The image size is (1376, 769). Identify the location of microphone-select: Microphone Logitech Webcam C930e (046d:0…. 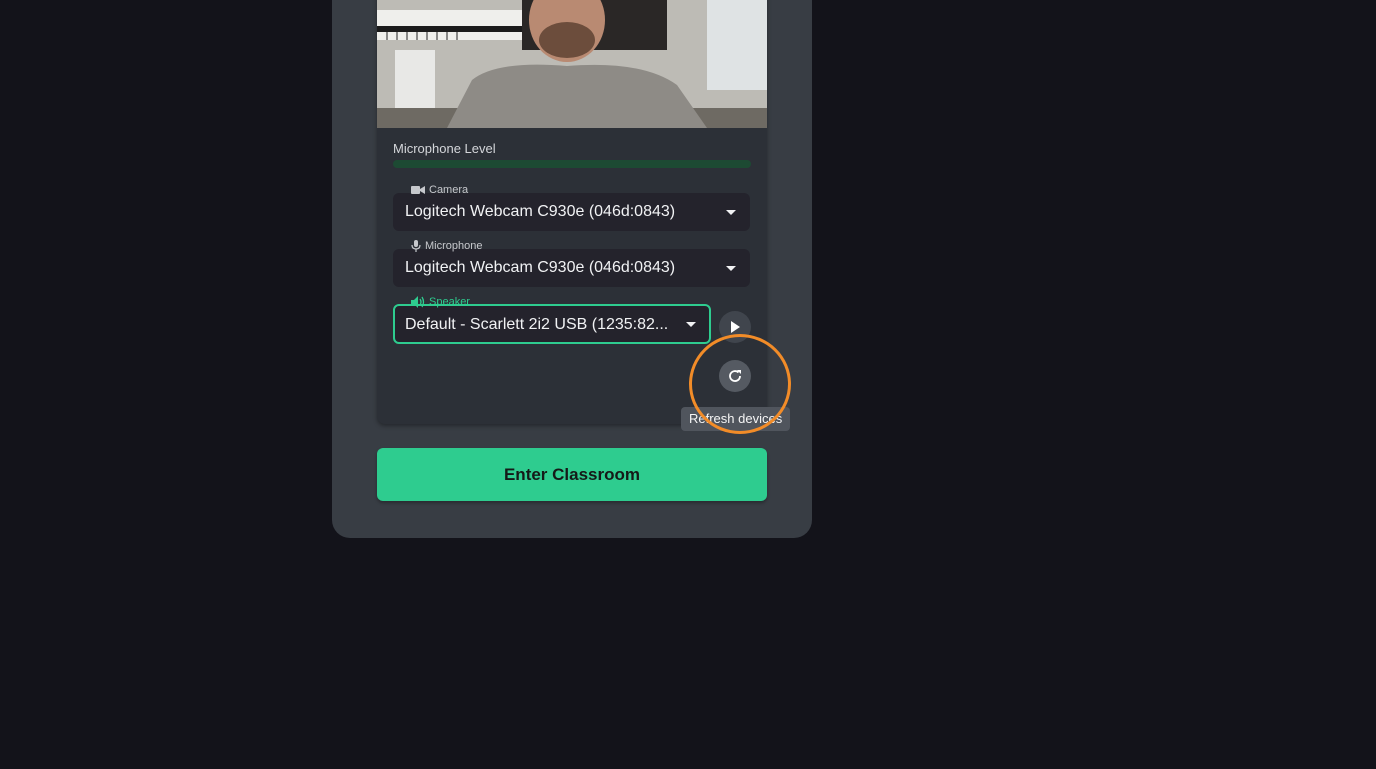
(571, 263).